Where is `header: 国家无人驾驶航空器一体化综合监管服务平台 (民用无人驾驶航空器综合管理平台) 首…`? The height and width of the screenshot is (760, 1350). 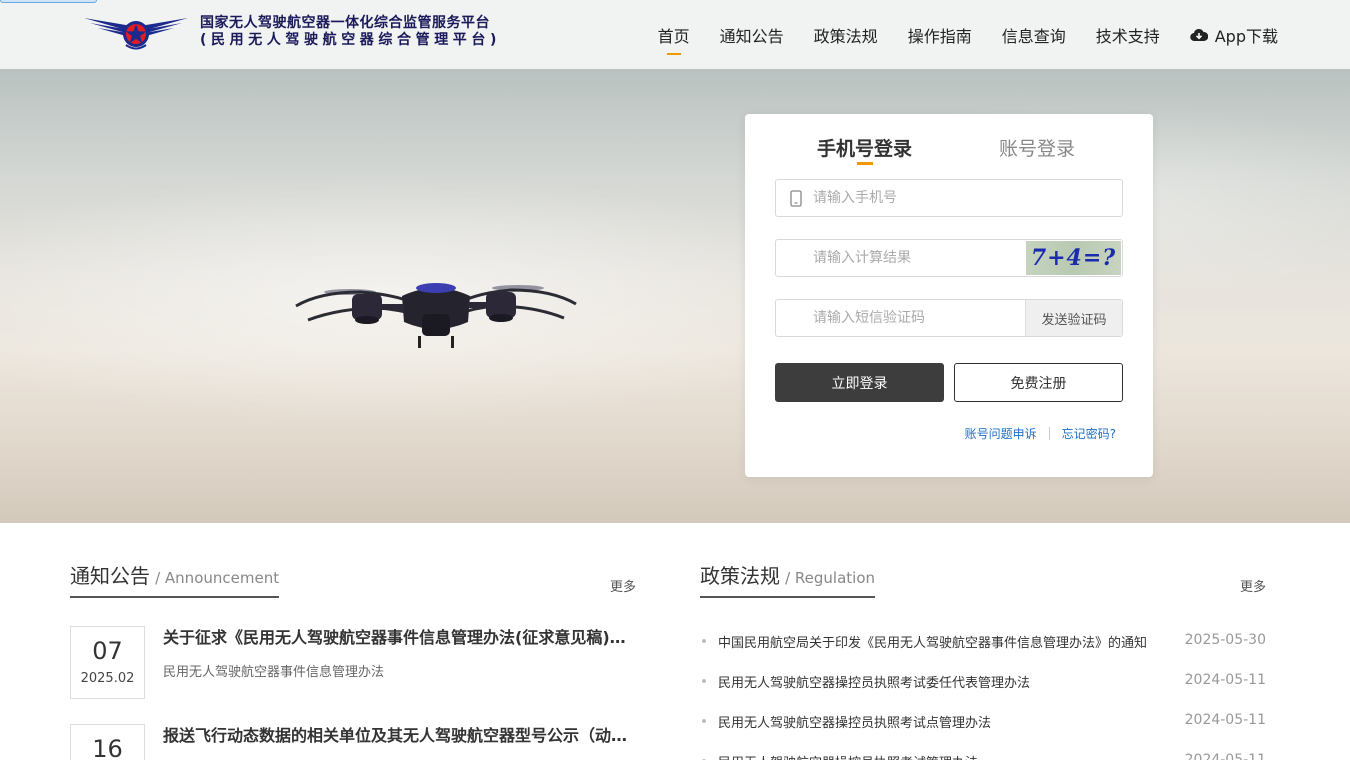
header: 国家无人驾驶航空器一体化综合监管服务平台 (民用无人驾驶航空器综合管理平台) 首… is located at coordinates (675, 34).